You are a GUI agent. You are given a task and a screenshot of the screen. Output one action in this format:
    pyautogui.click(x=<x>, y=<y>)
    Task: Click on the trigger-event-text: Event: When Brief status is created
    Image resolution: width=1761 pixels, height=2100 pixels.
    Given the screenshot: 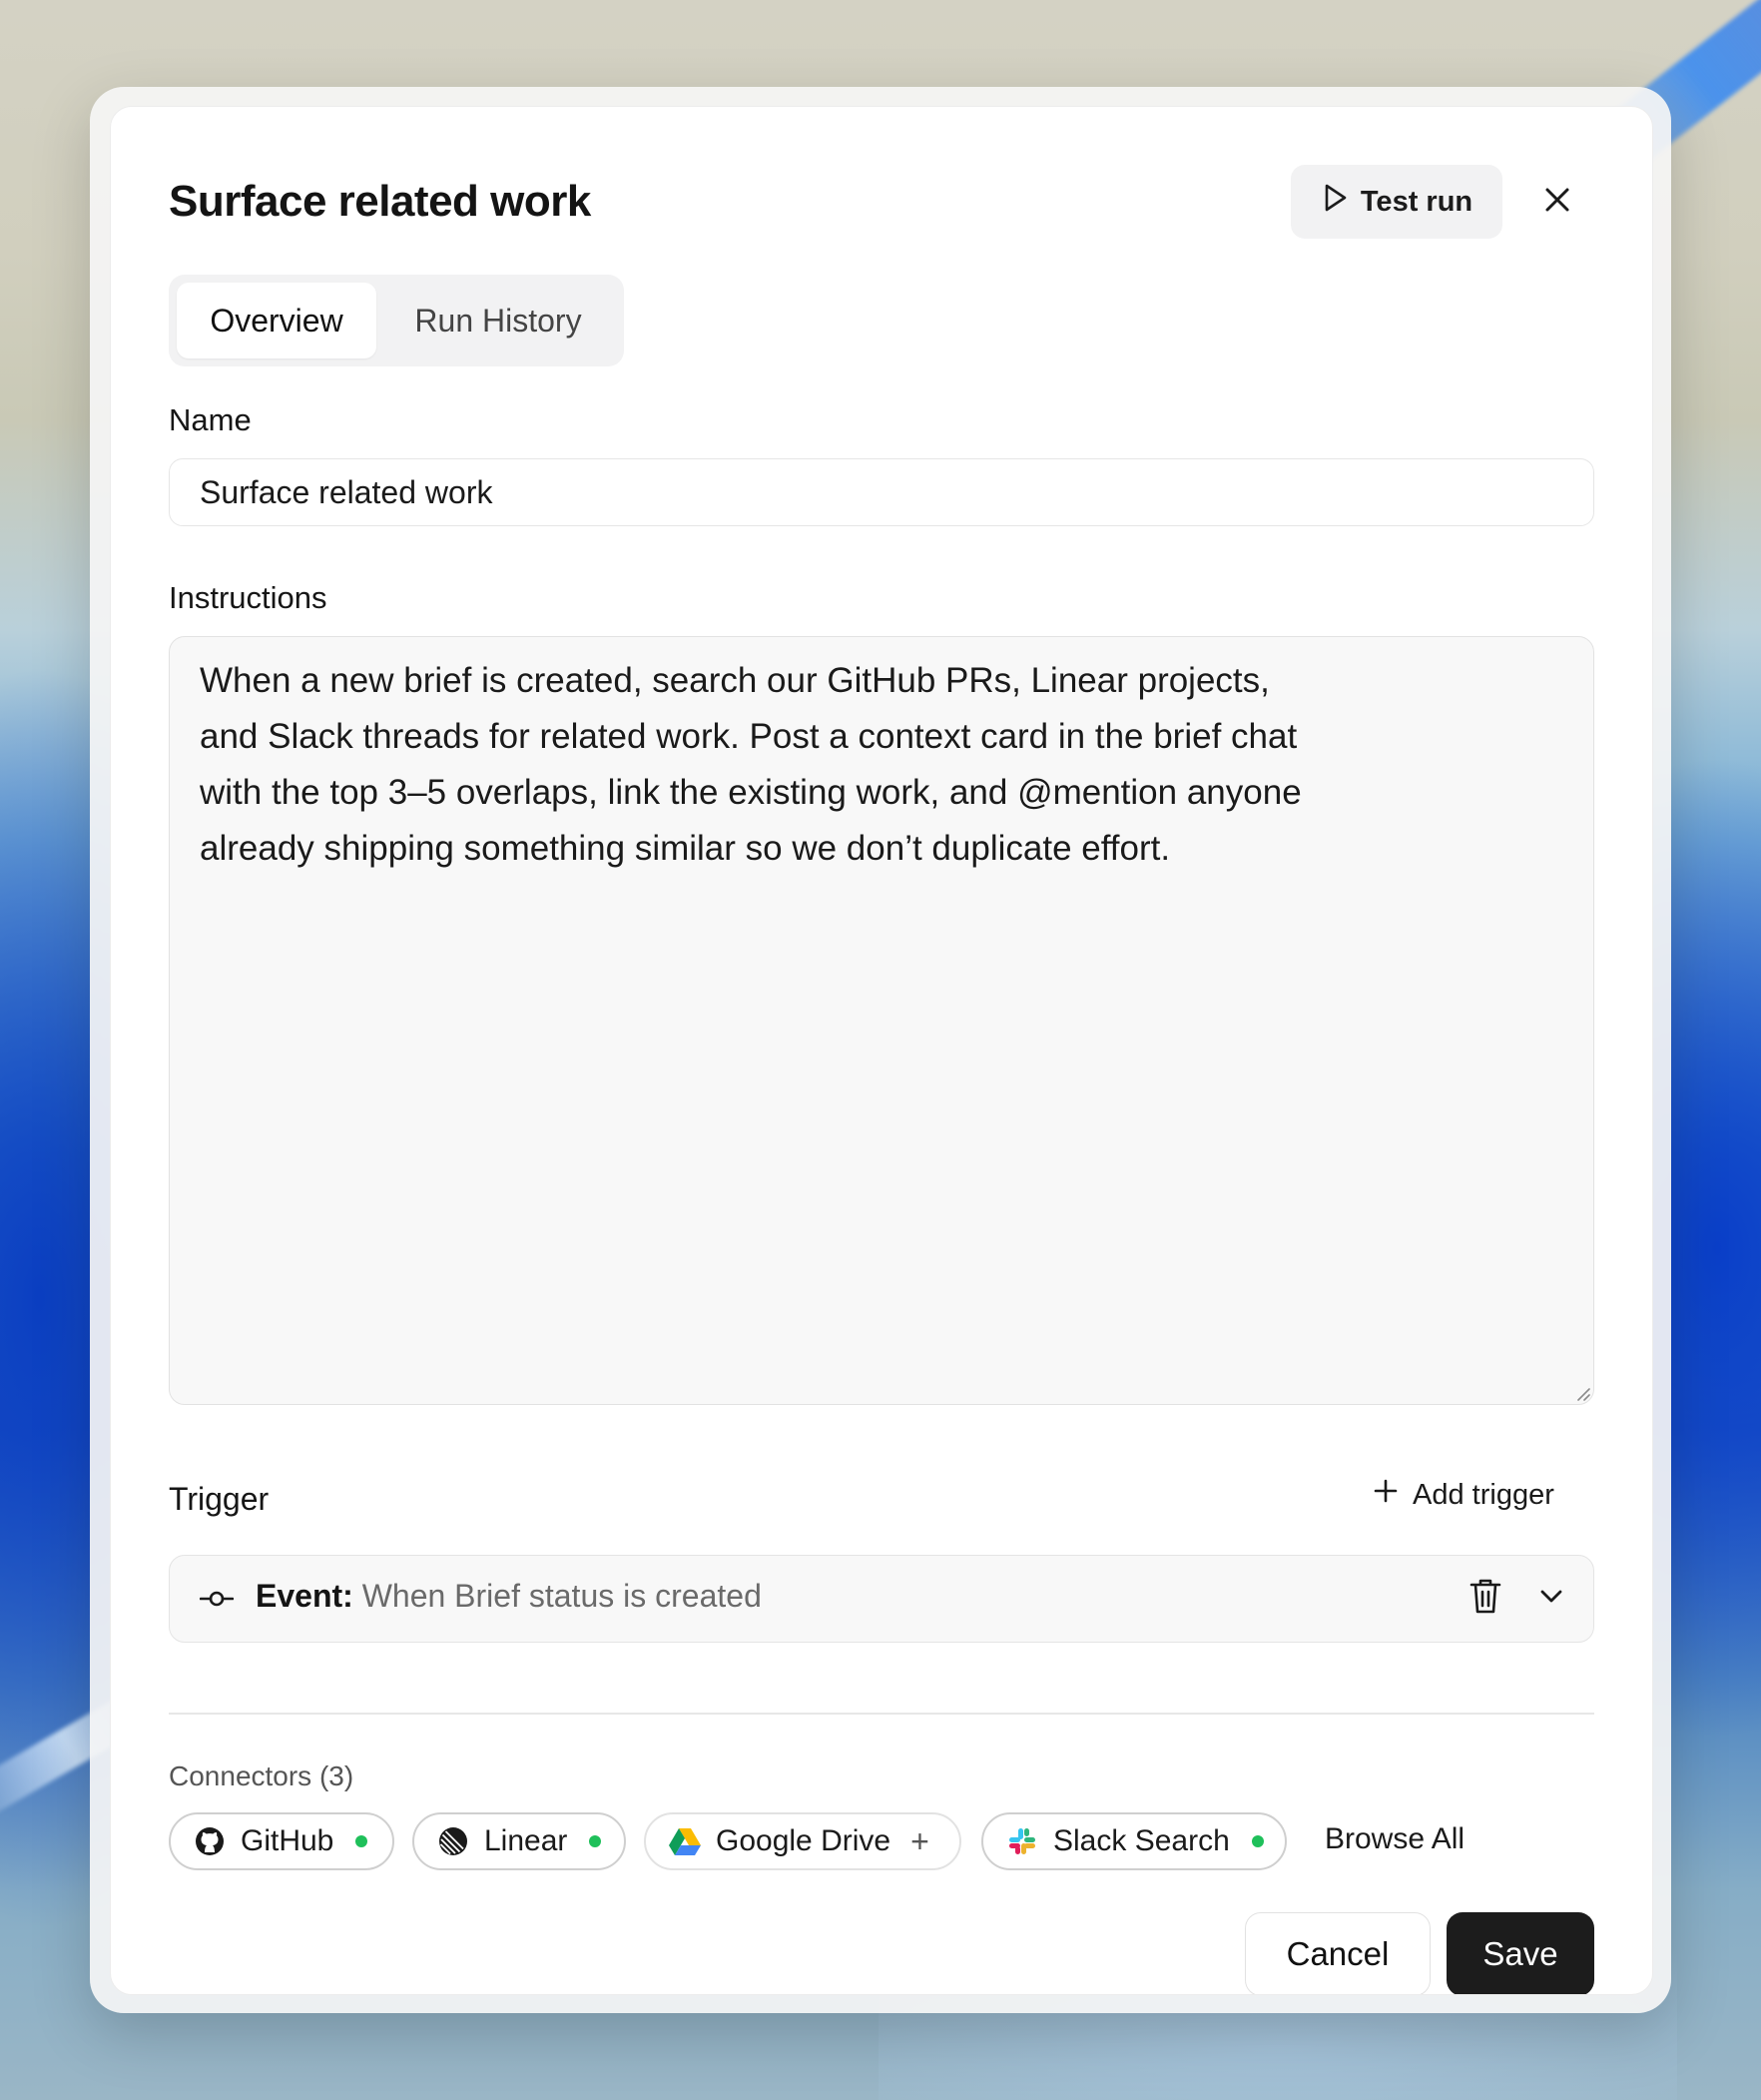 What is the action you would take?
    pyautogui.click(x=509, y=1596)
    